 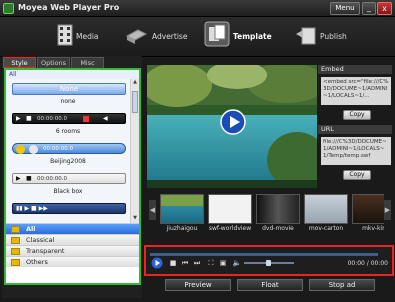 What do you see at coordinates (68, 131) in the screenshot?
I see `template-name: 6 rooms` at bounding box center [68, 131].